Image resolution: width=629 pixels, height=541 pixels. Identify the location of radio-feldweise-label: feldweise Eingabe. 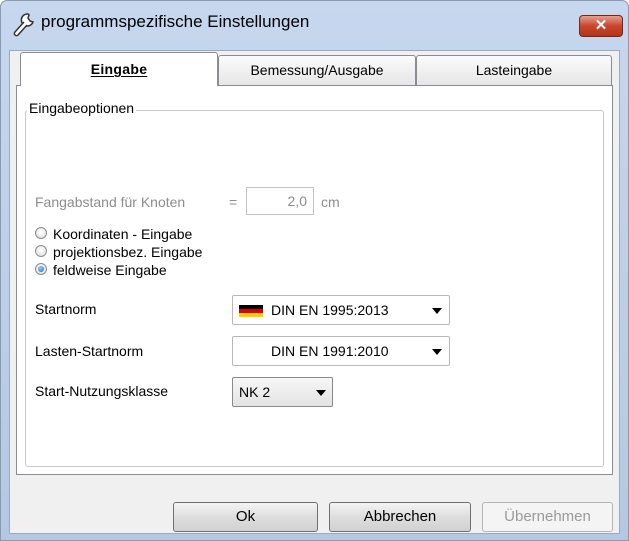
(110, 270).